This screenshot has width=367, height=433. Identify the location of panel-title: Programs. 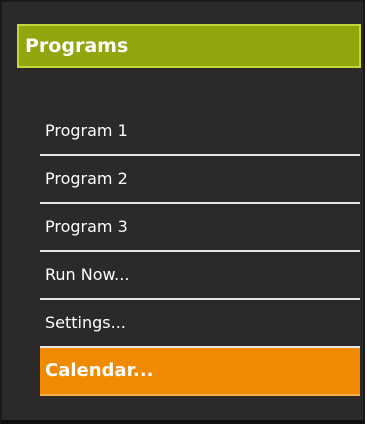
(189, 46).